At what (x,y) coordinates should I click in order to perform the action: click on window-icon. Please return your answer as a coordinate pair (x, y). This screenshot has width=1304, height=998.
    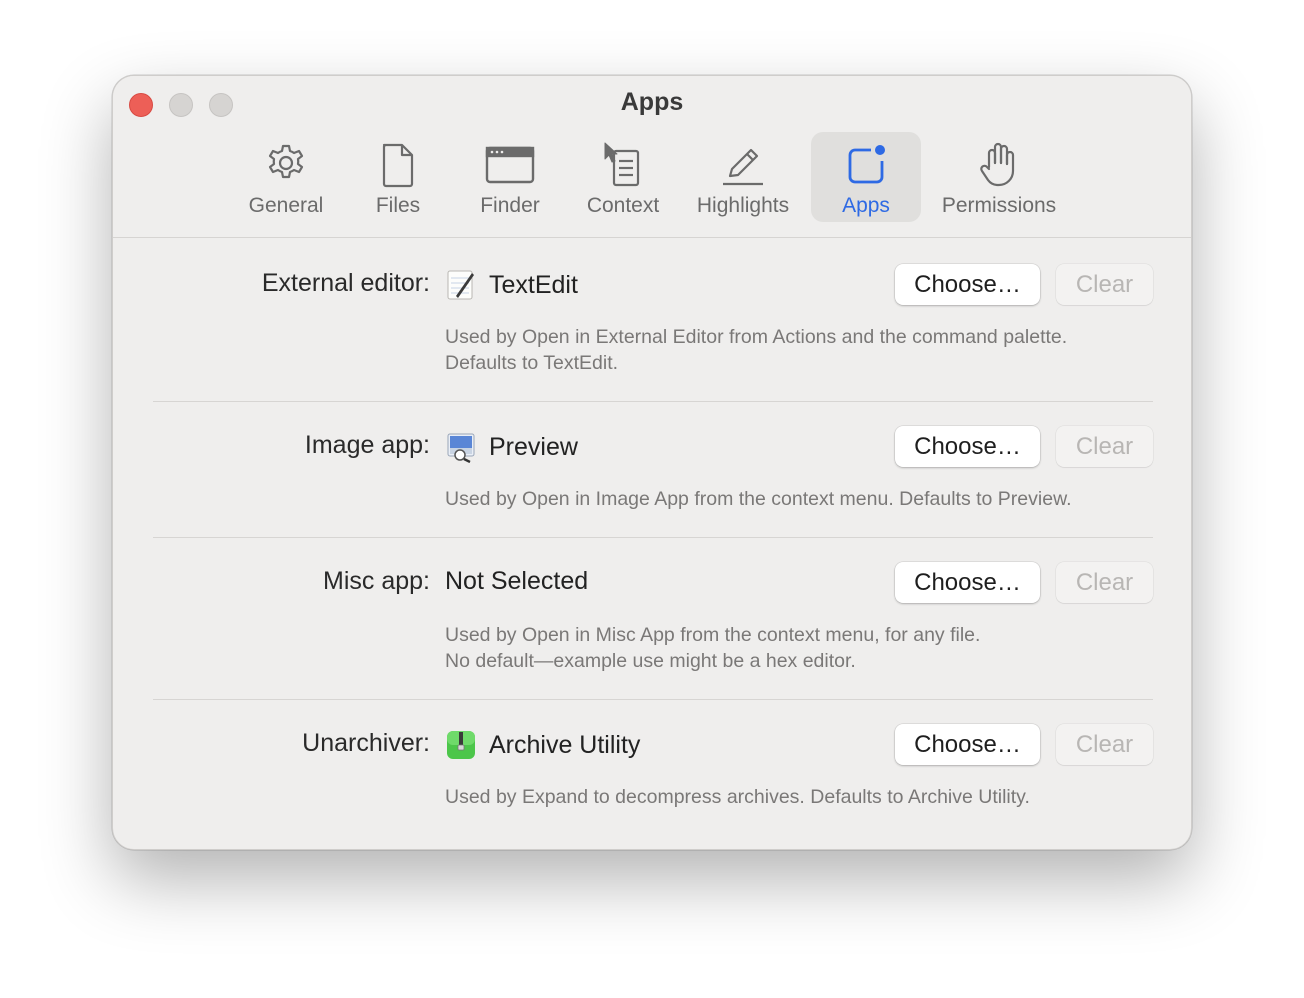
    Looking at the image, I should click on (510, 165).